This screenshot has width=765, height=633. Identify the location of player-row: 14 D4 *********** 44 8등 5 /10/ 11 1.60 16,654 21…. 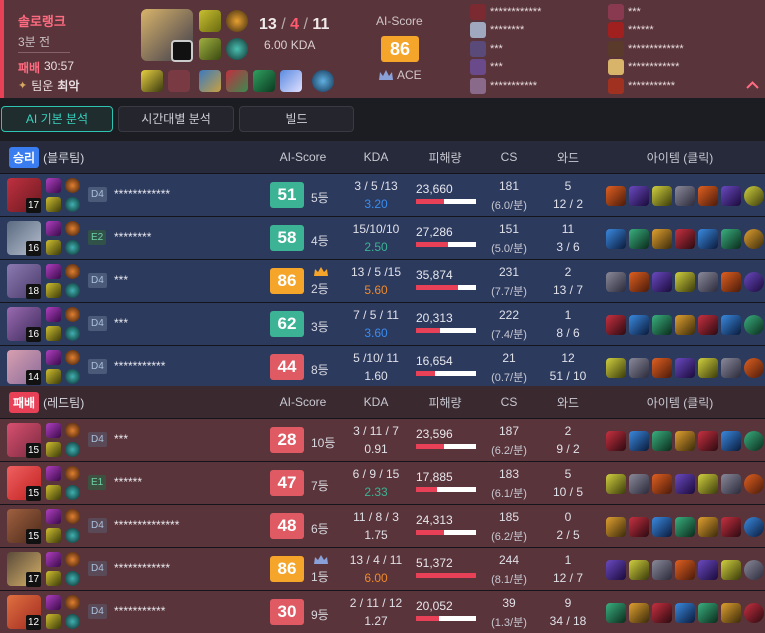
(382, 366).